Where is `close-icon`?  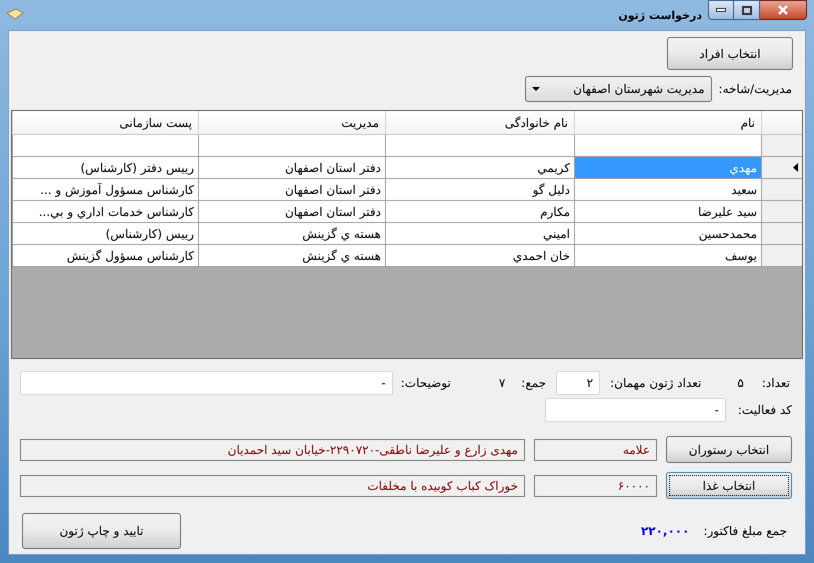
close-icon is located at coordinates (783, 10).